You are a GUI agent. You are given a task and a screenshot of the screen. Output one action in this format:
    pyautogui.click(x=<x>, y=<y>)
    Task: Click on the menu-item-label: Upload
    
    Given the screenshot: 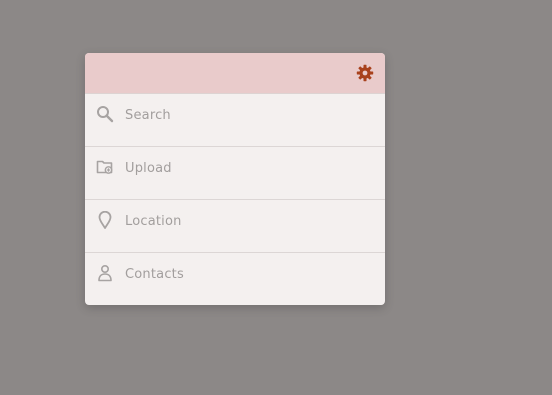 What is the action you would take?
    pyautogui.click(x=148, y=168)
    